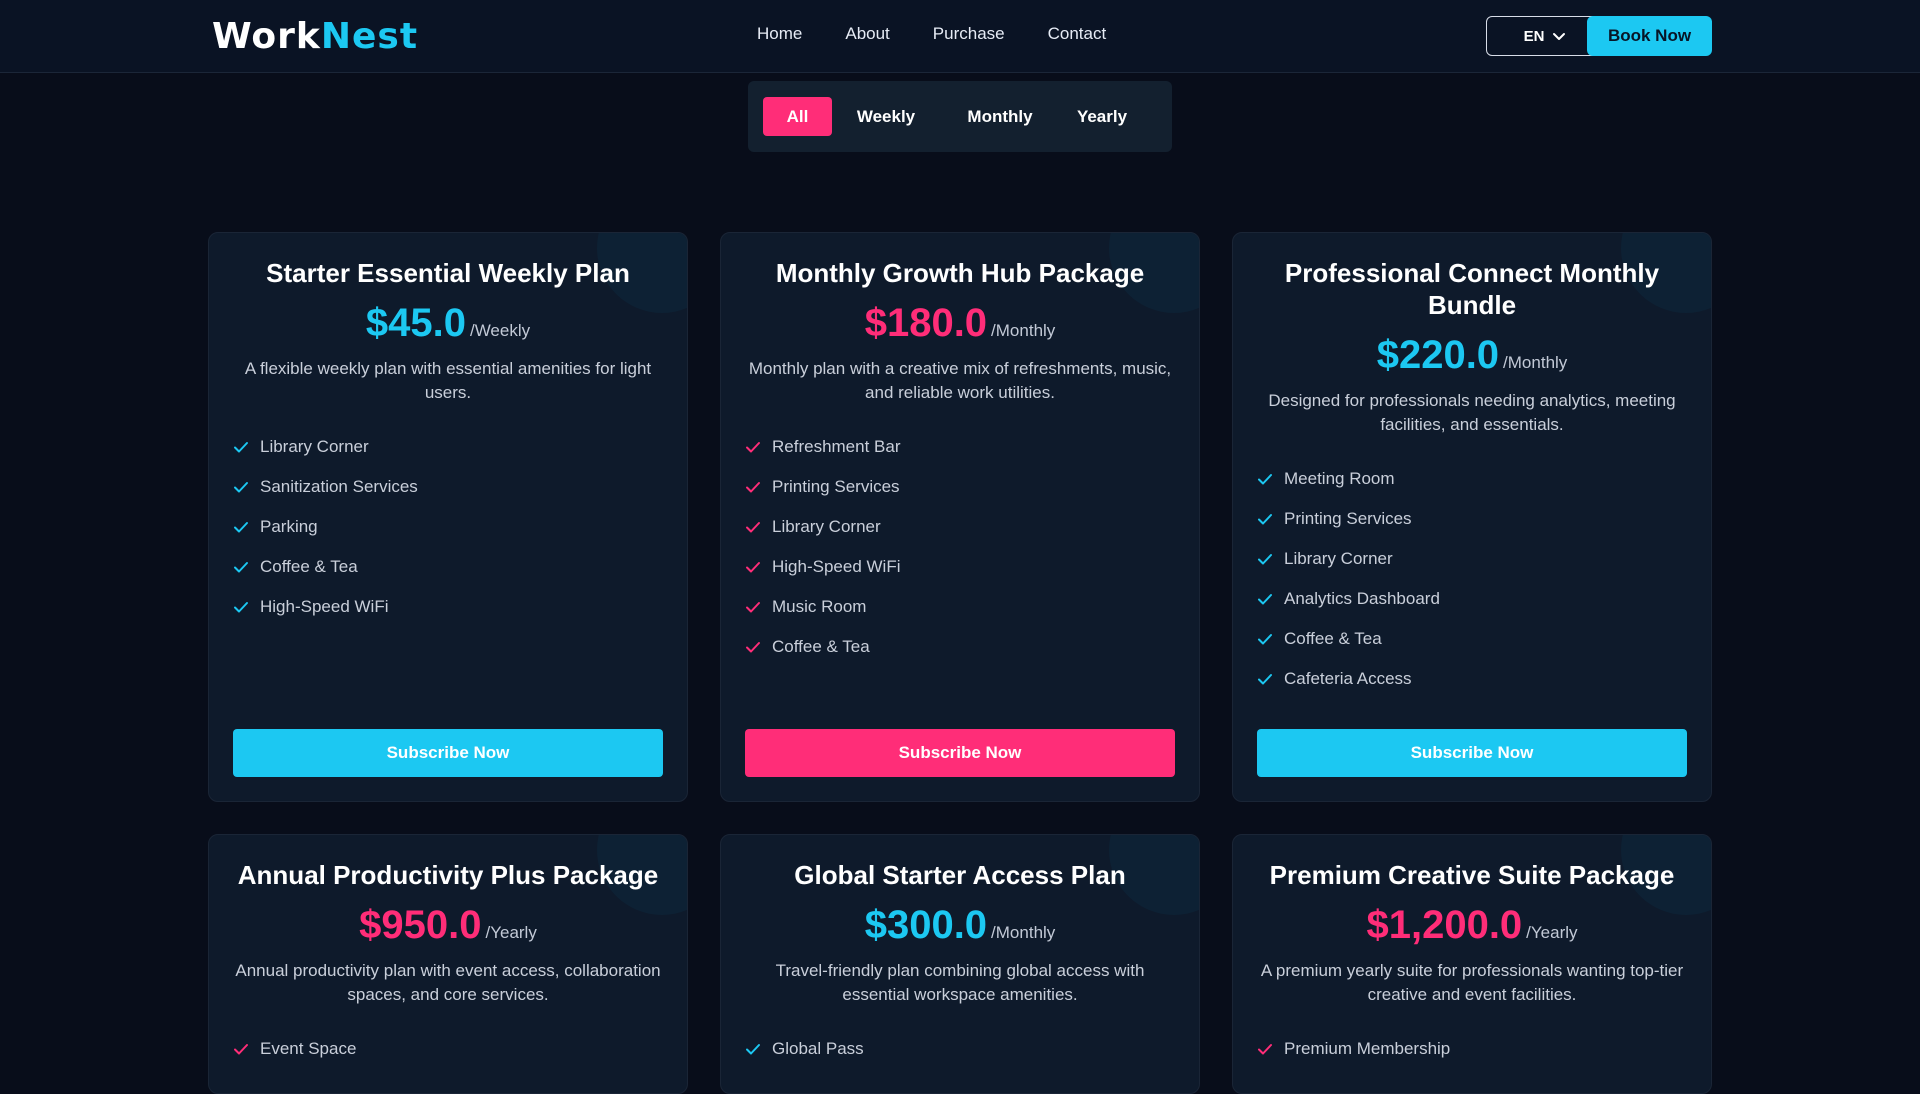  Describe the element at coordinates (867, 34) in the screenshot. I see `nav-link-about: About` at that location.